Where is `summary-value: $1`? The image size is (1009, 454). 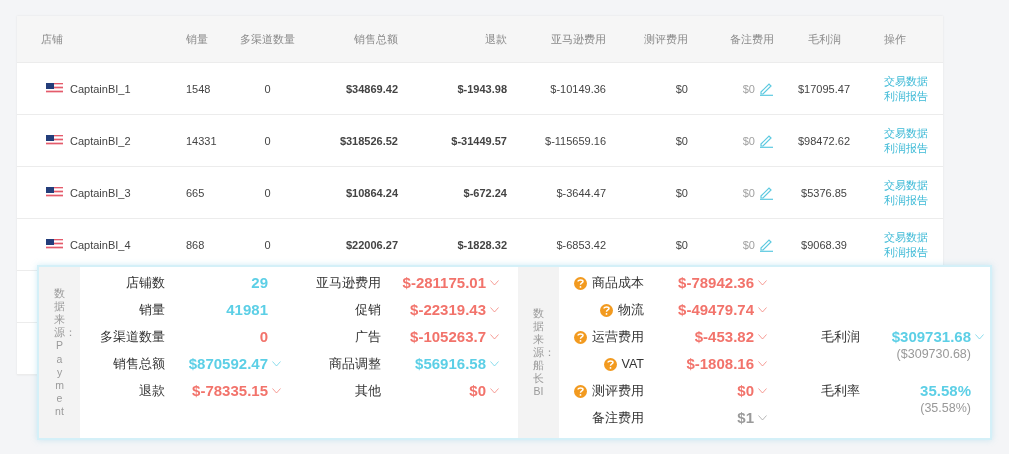 summary-value: $1 is located at coordinates (745, 418).